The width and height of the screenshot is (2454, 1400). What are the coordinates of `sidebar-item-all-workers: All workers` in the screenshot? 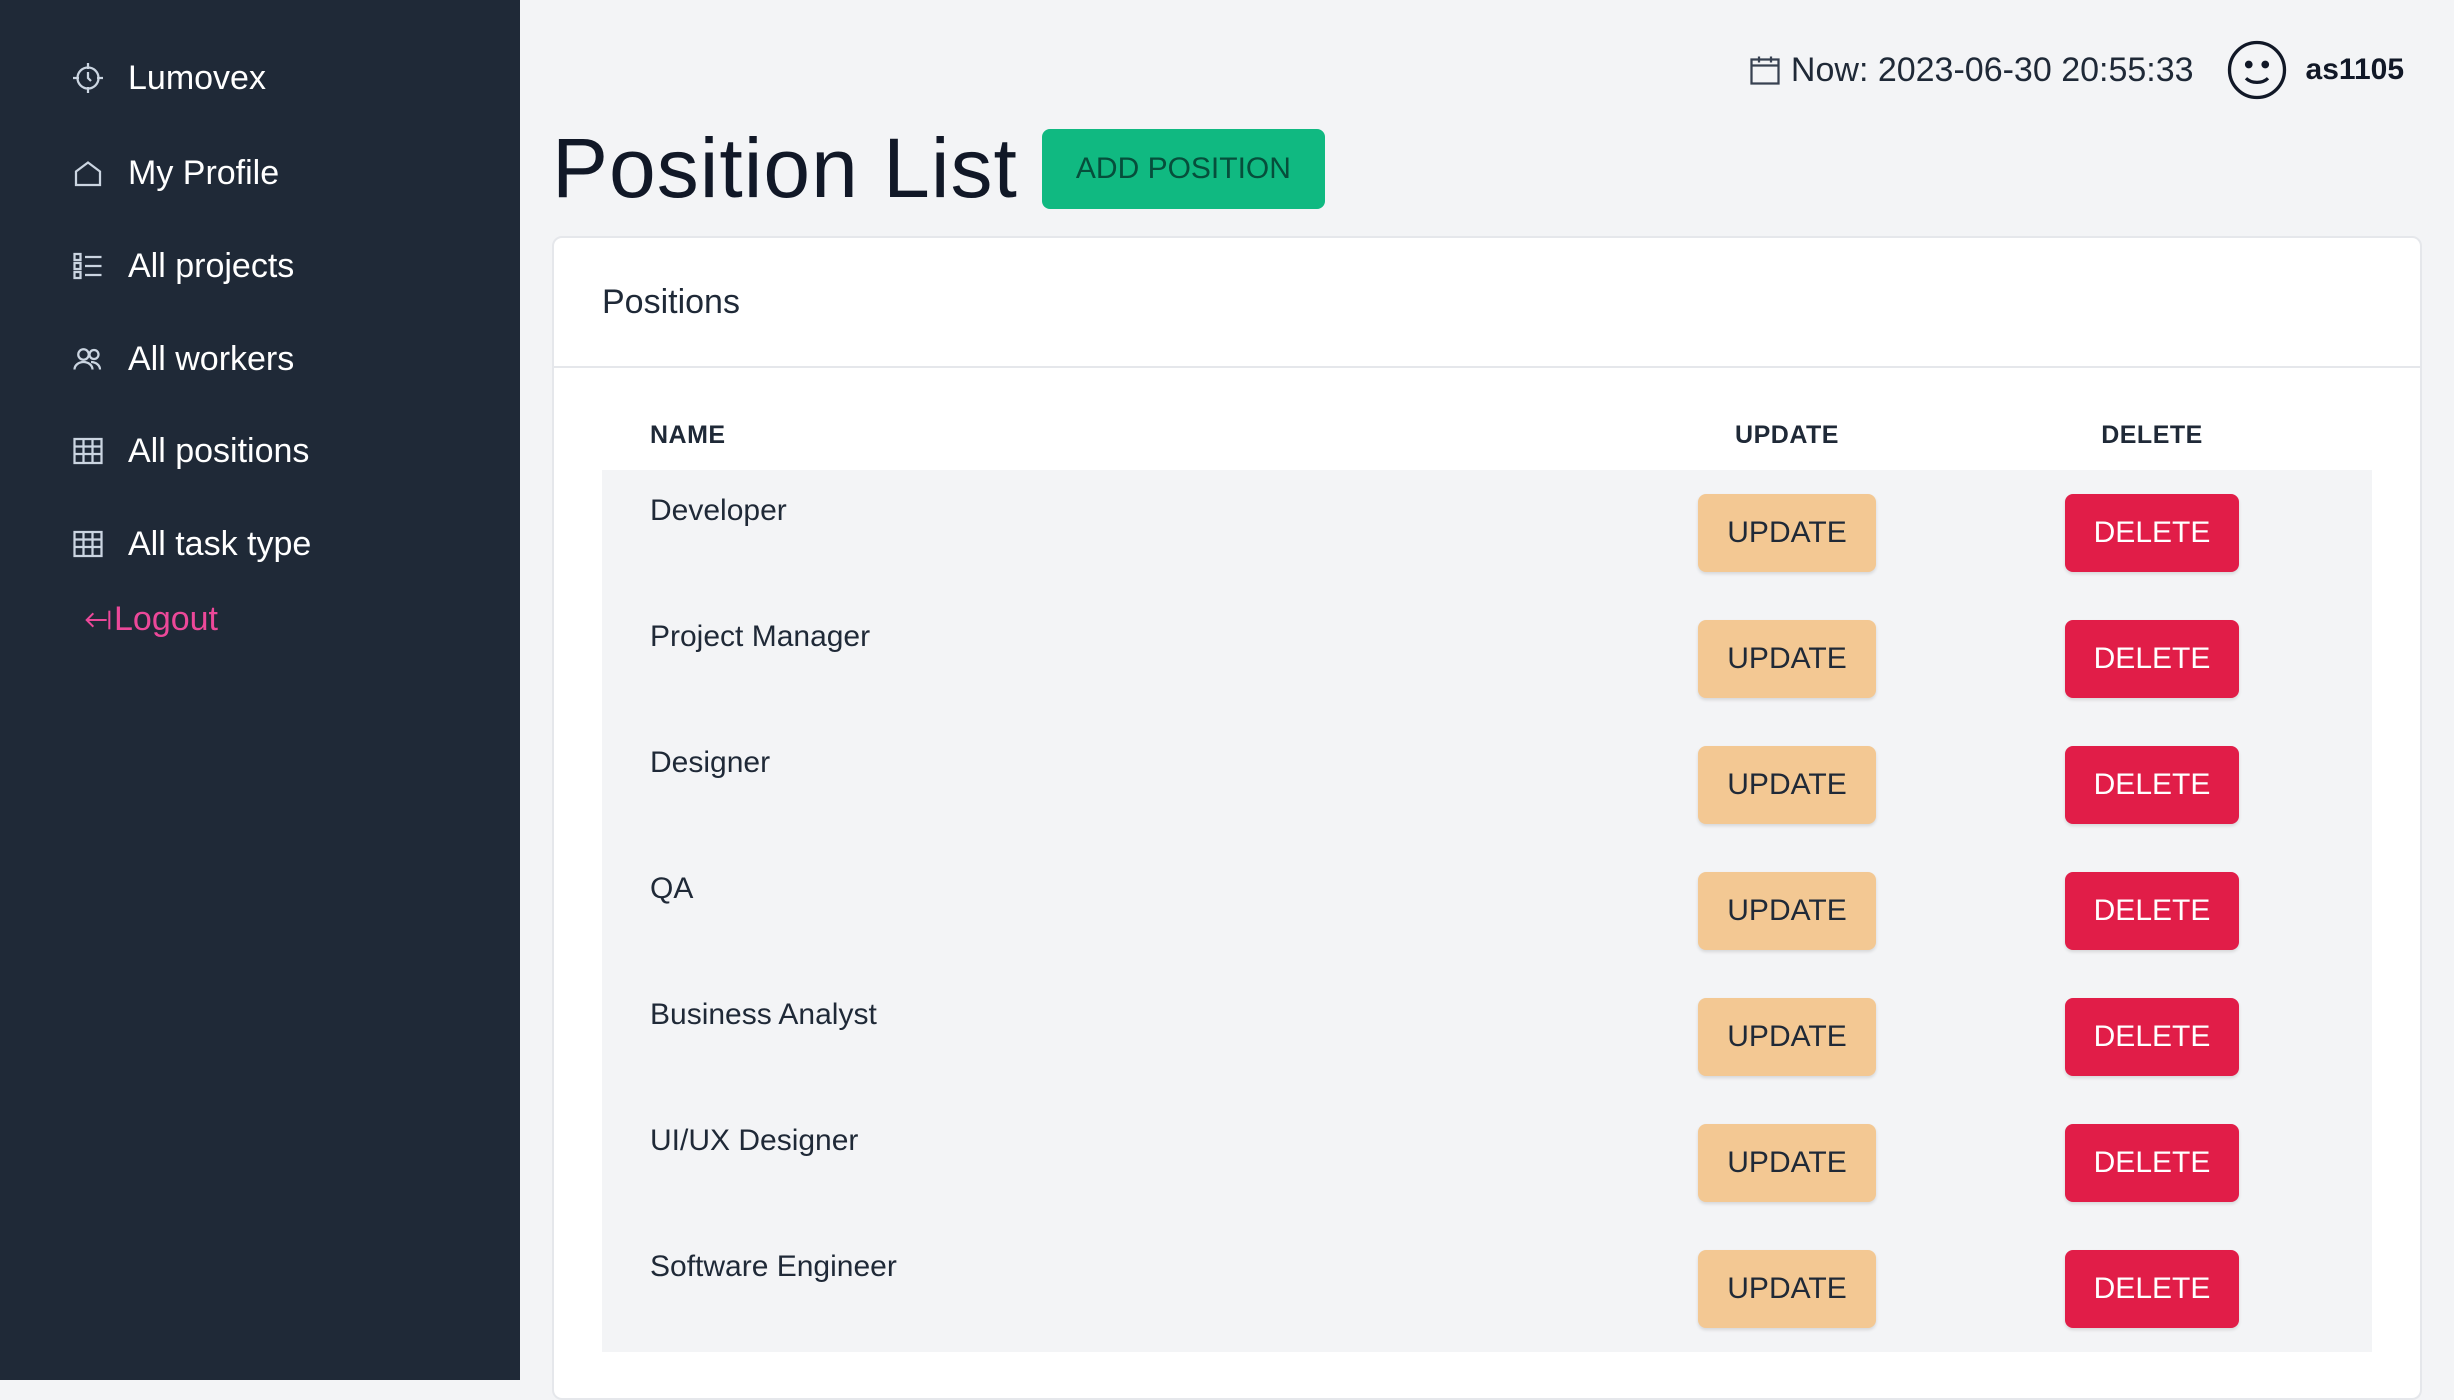 It's located at (182, 359).